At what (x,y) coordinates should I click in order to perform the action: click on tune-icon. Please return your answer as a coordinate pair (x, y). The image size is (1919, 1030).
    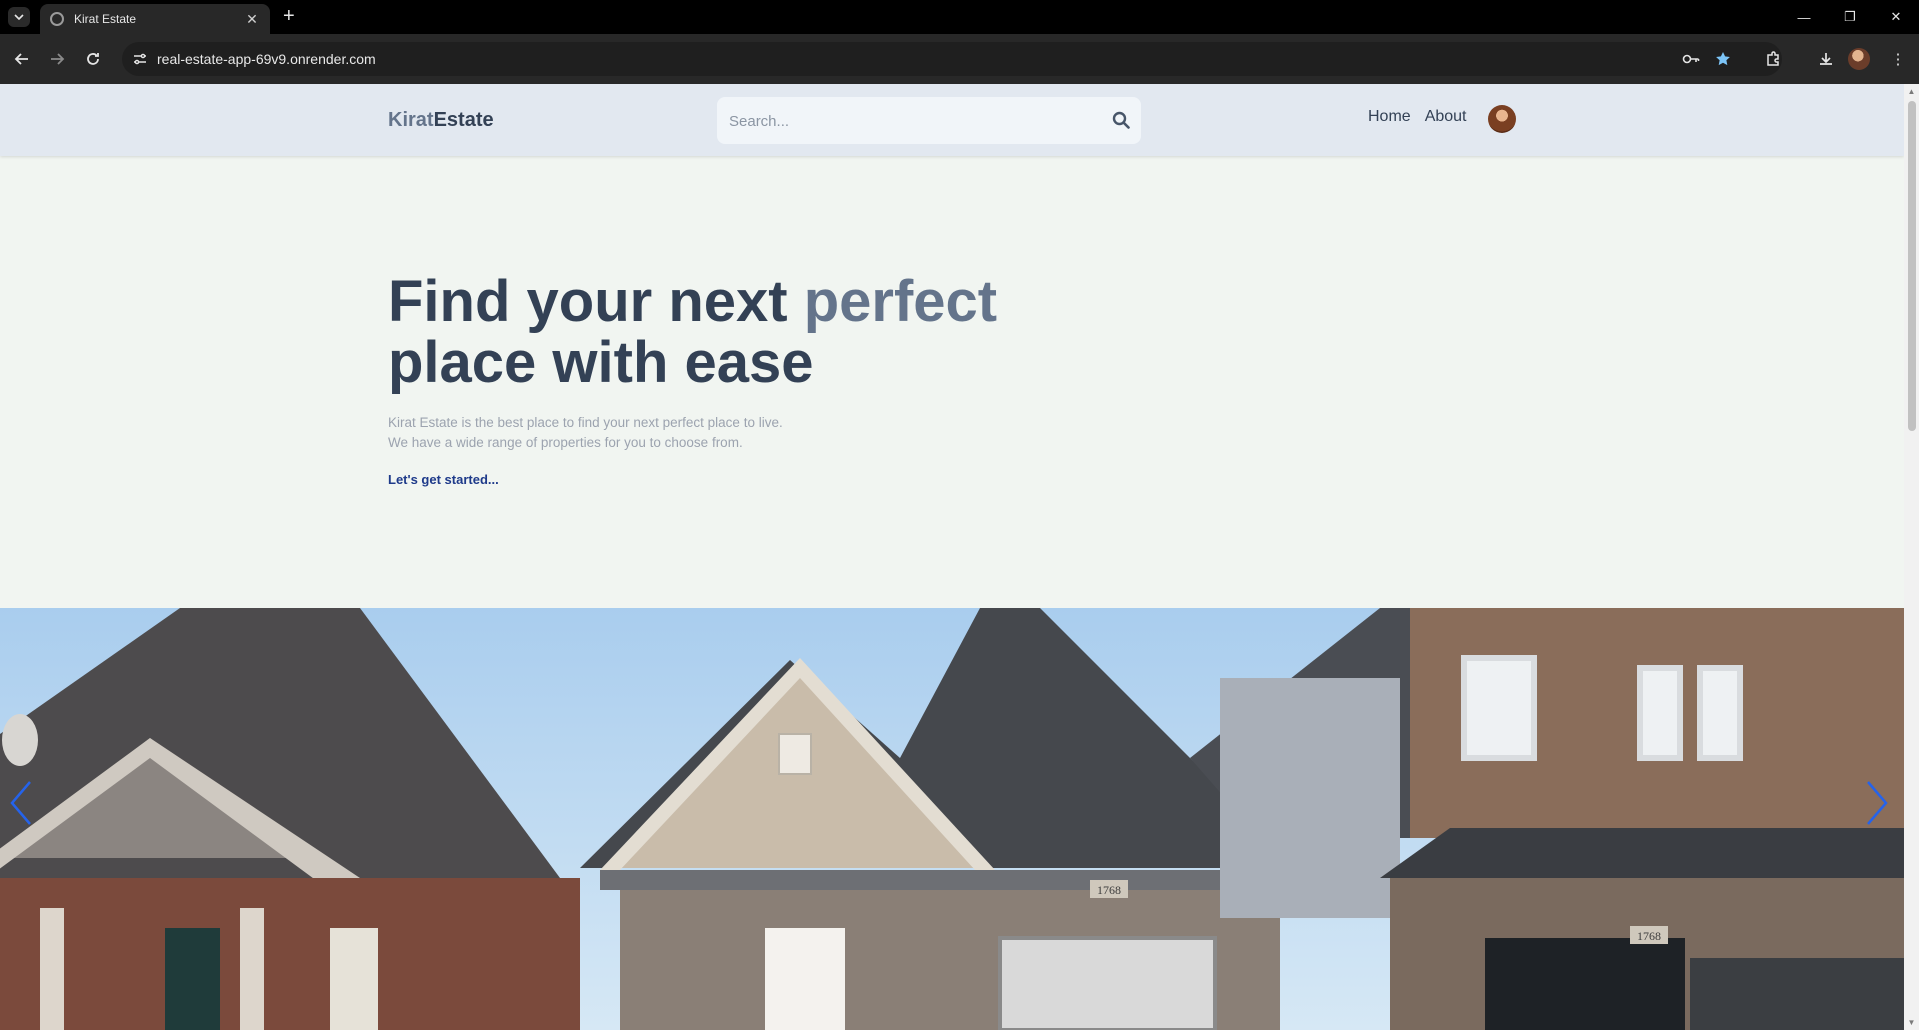
    Looking at the image, I should click on (140, 59).